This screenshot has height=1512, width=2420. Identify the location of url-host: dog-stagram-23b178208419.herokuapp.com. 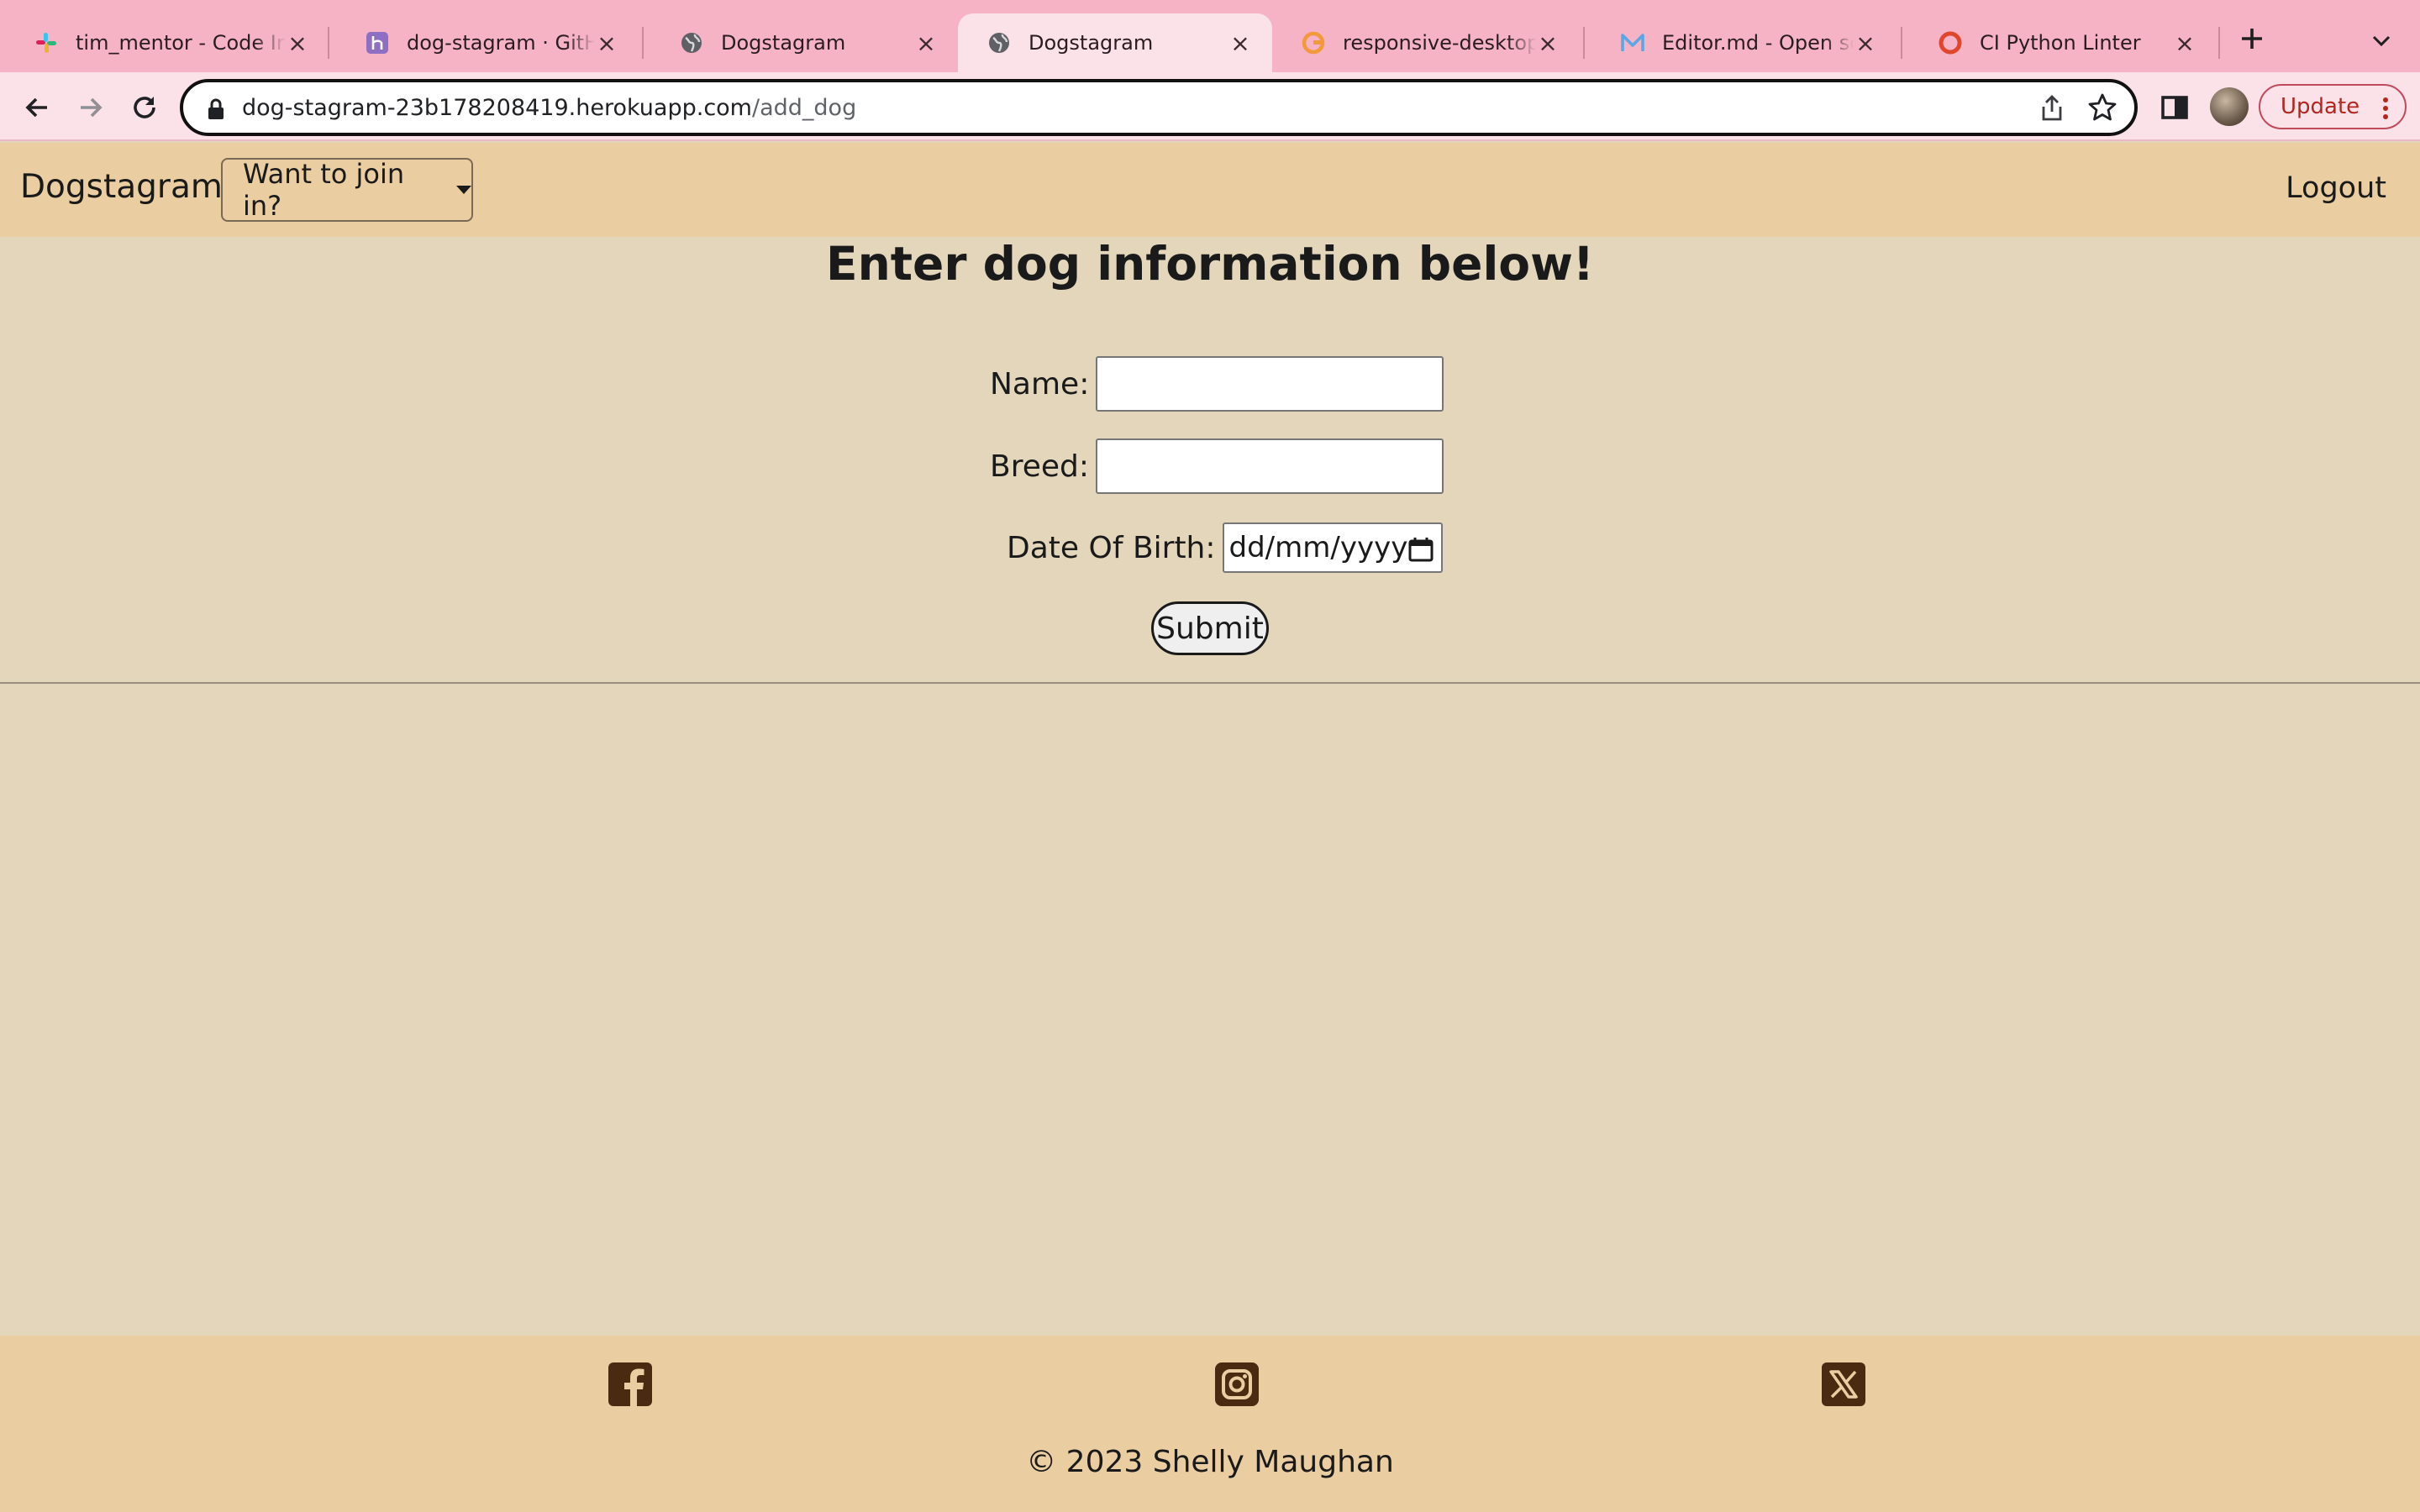
(497, 107).